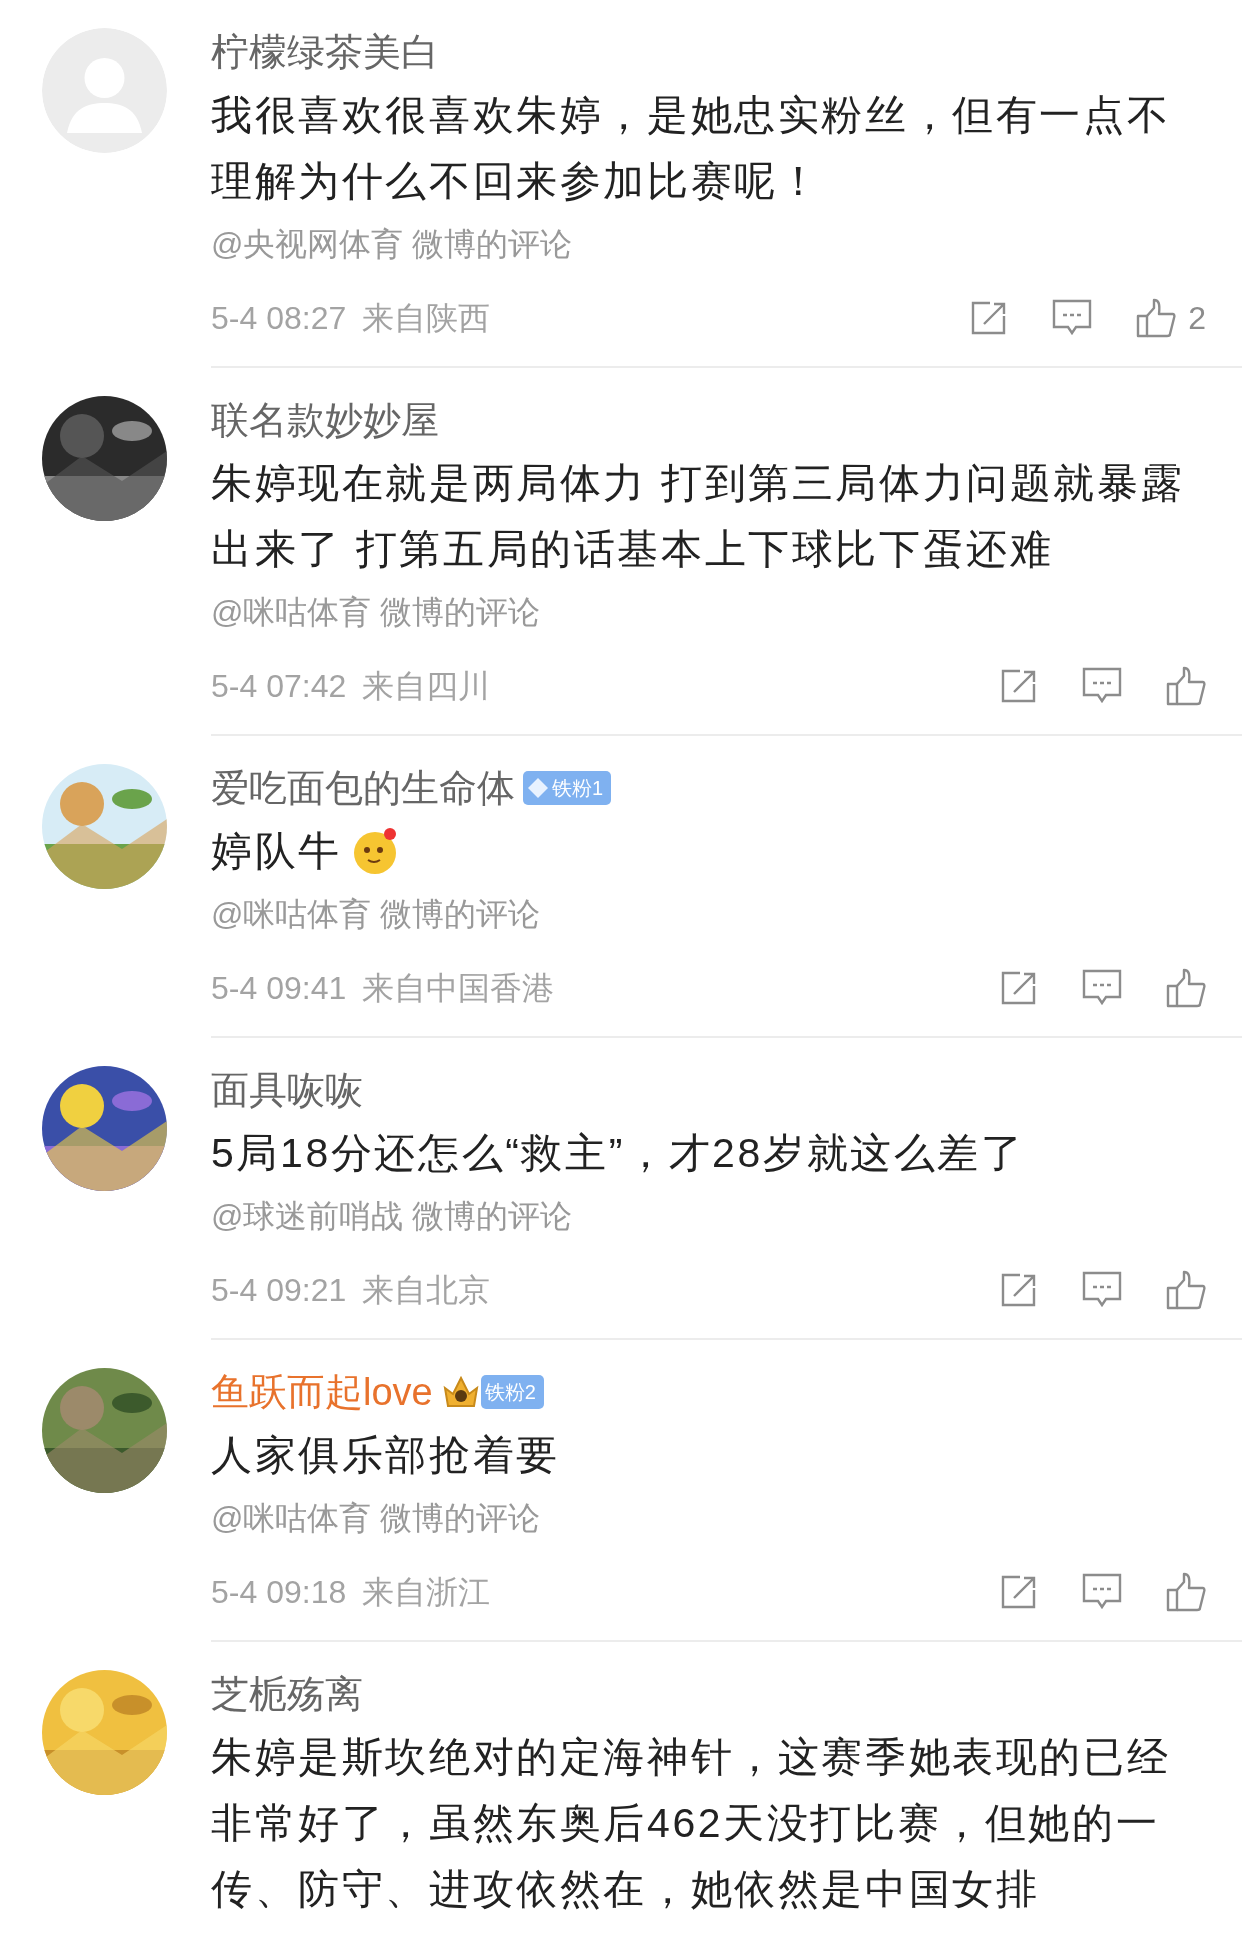 This screenshot has width=1242, height=1959. I want to click on post-time: 5-4 09:21, so click(279, 1290).